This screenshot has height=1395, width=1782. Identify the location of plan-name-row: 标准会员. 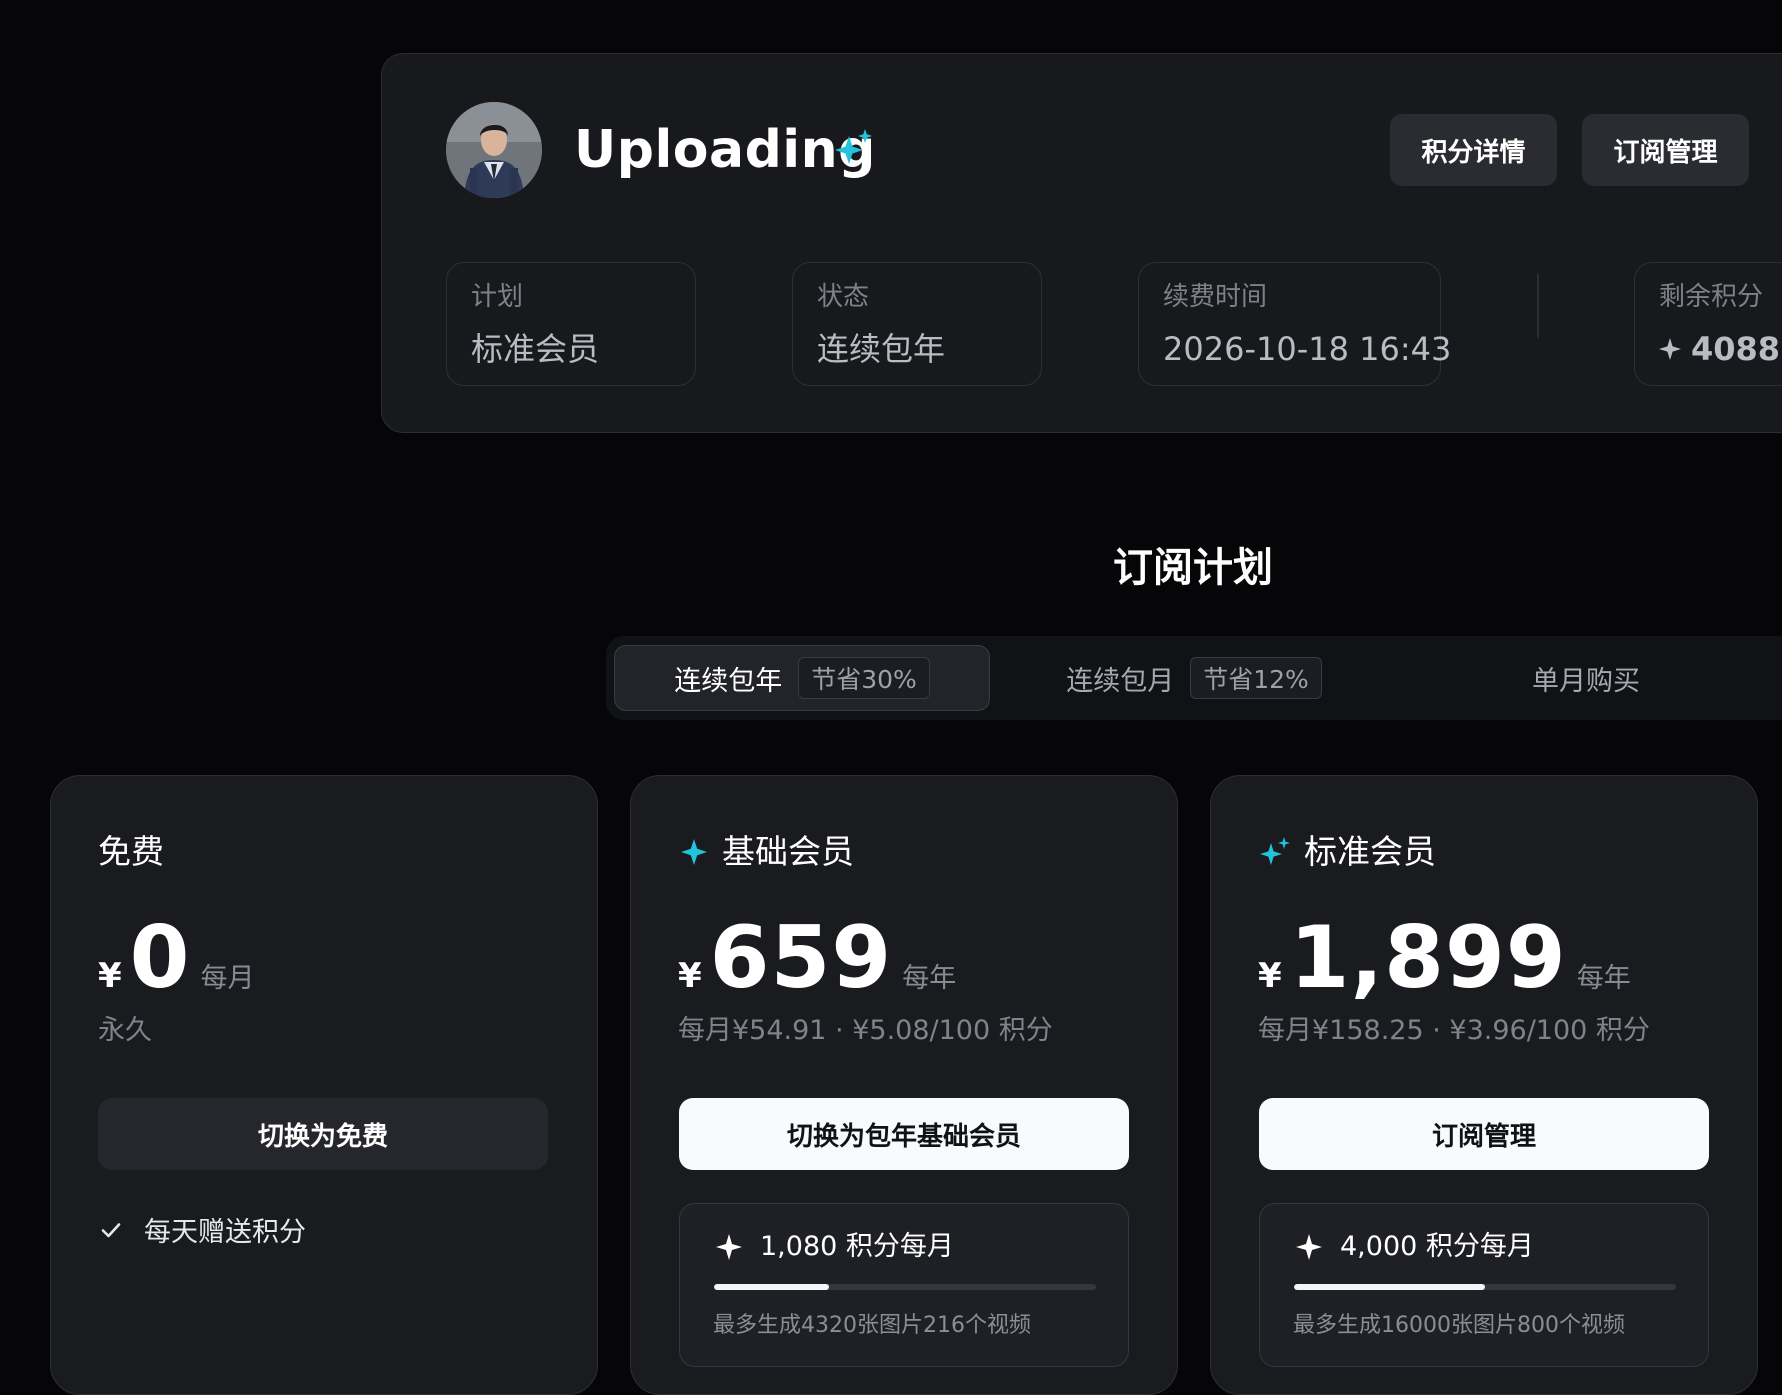
(1348, 852).